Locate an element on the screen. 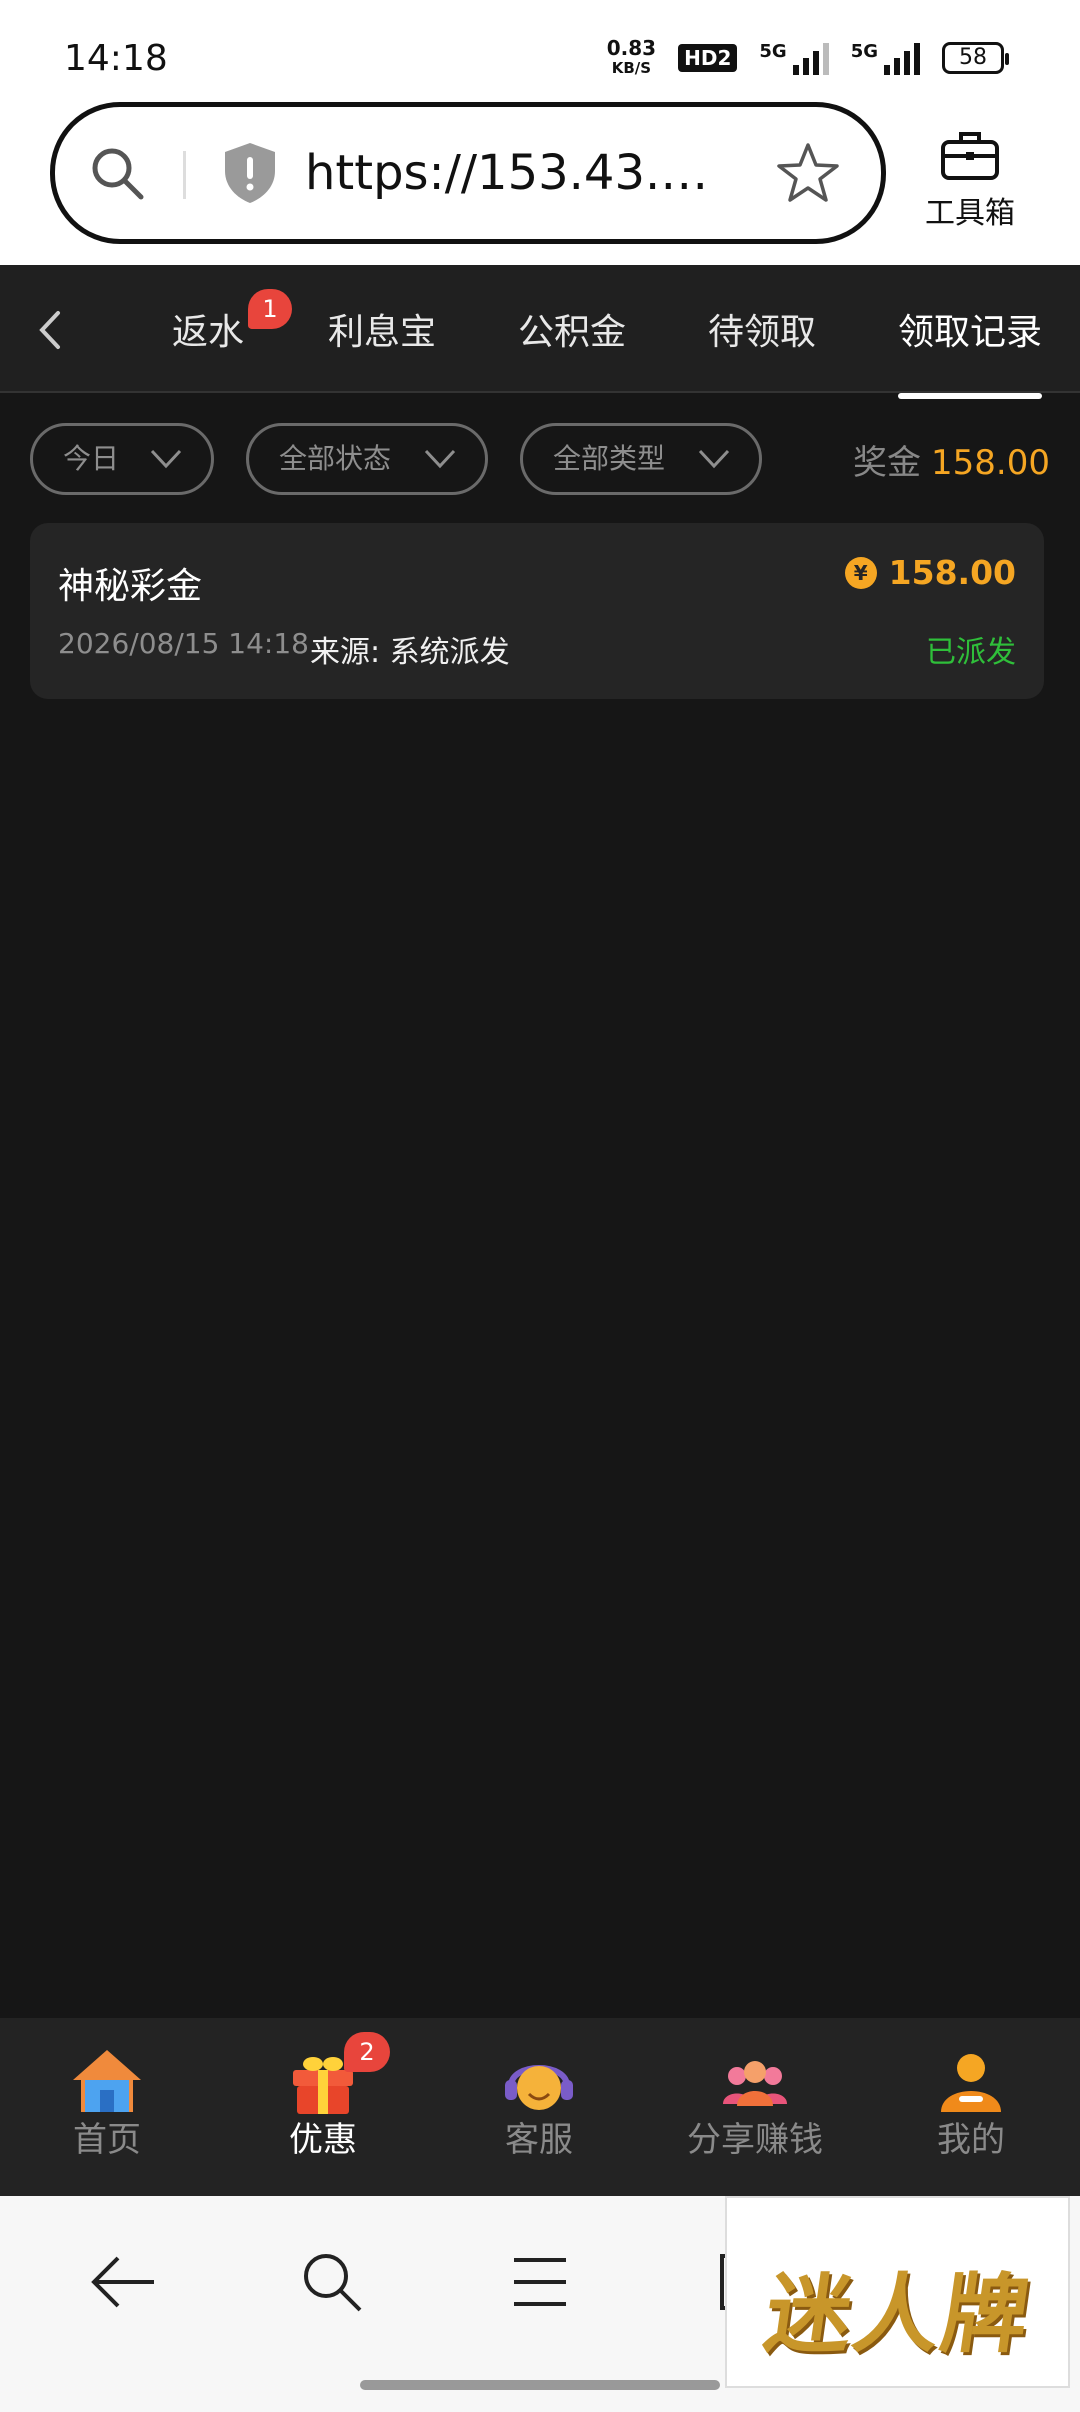  bonus-total: 奖金 158.00 is located at coordinates (951, 463).